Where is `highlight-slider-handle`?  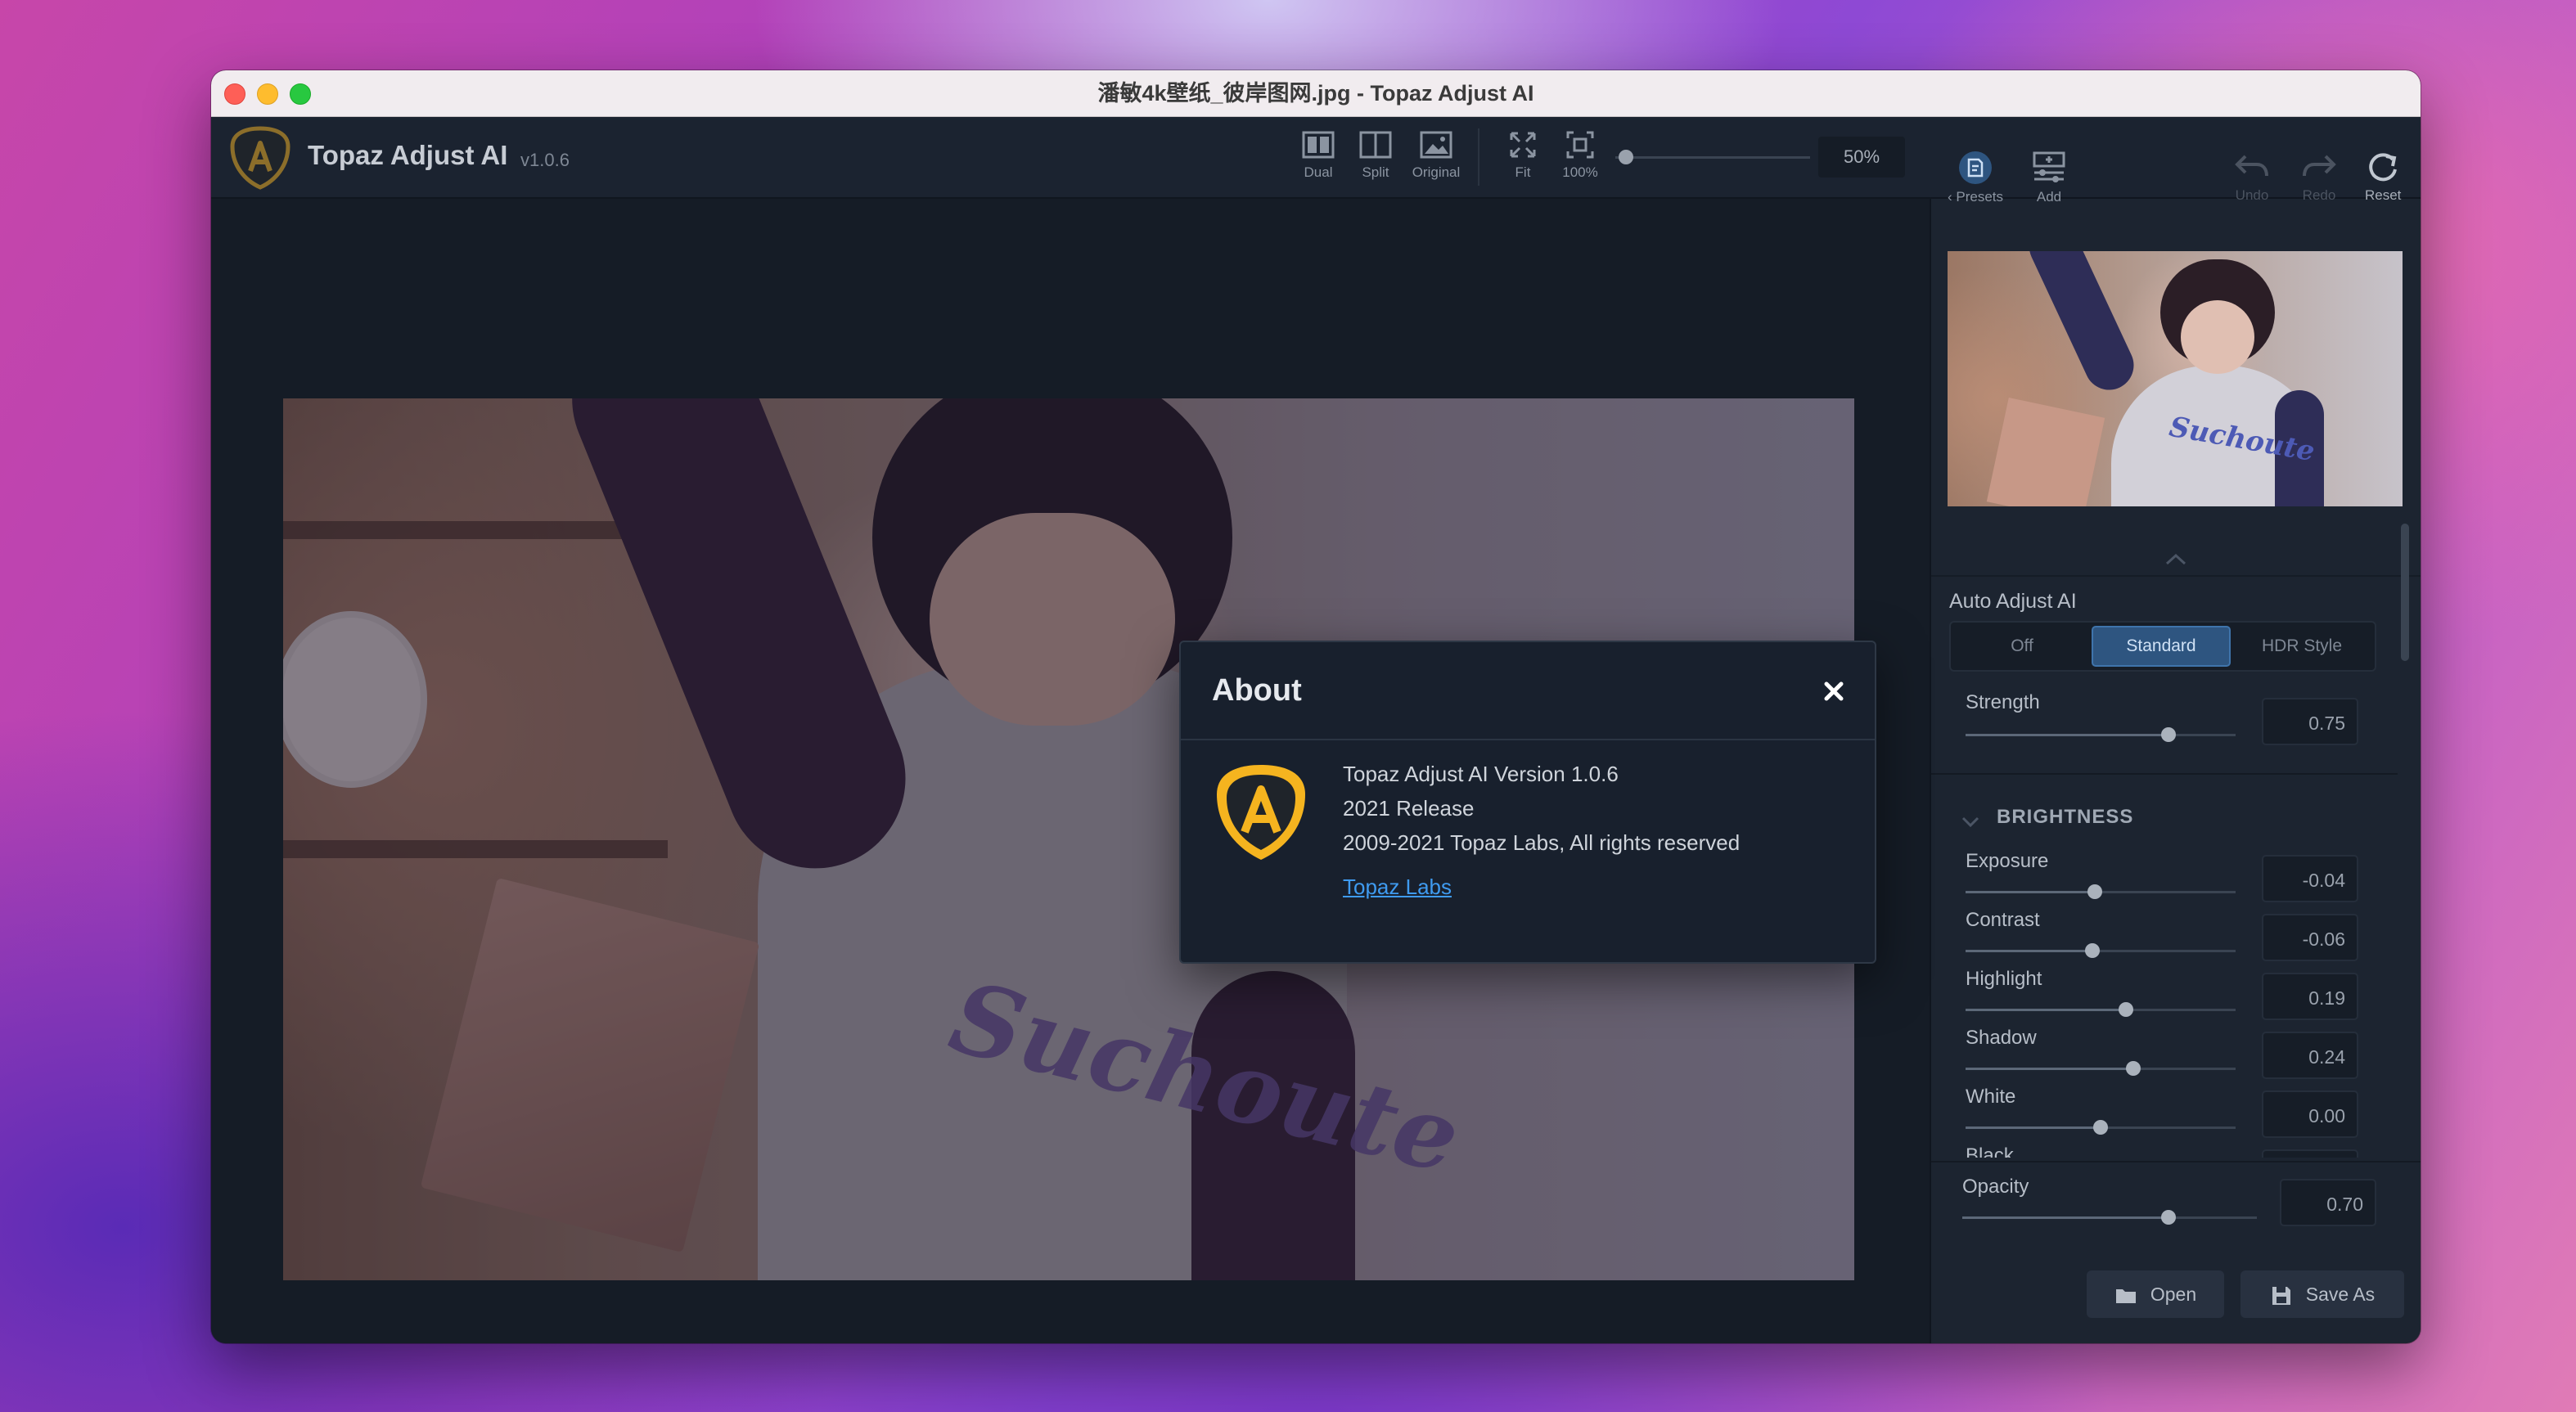
highlight-slider-handle is located at coordinates (2126, 1009).